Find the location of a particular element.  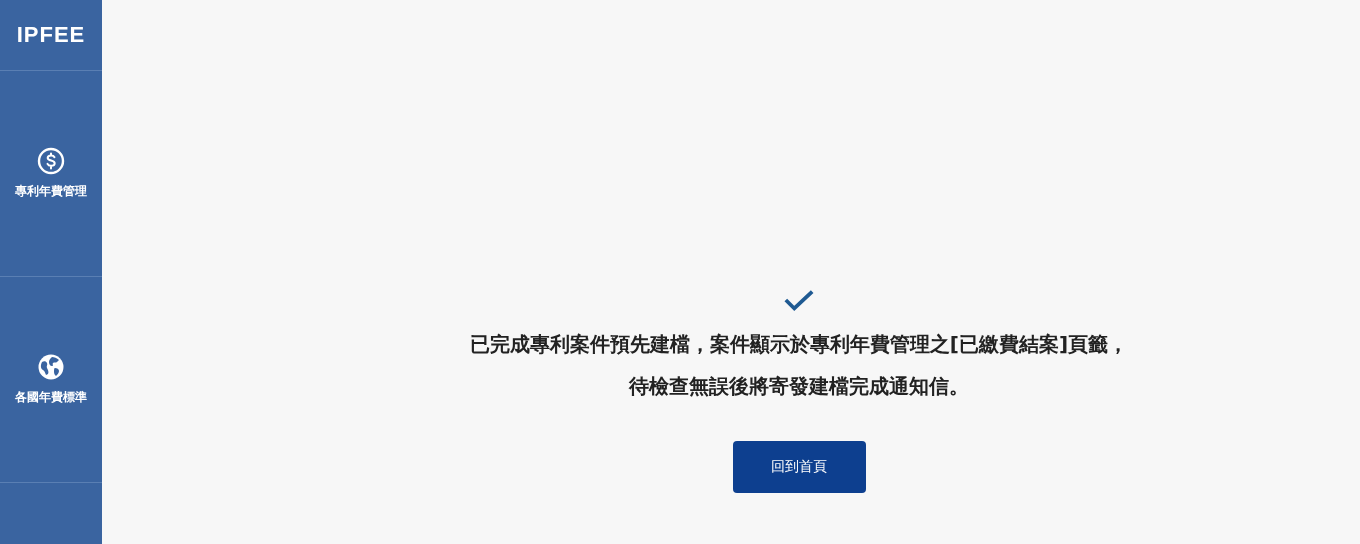

globe-icon is located at coordinates (51, 367).